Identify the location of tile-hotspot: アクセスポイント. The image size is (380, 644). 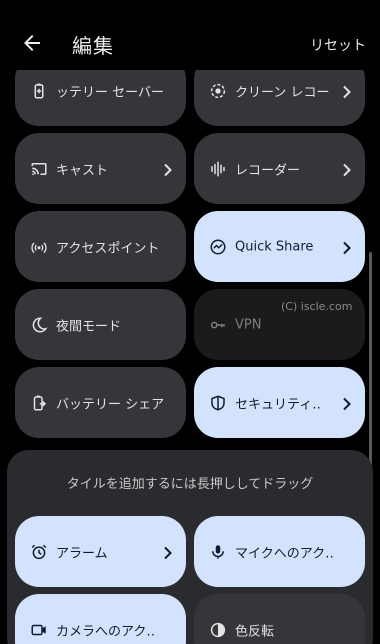
(100, 246).